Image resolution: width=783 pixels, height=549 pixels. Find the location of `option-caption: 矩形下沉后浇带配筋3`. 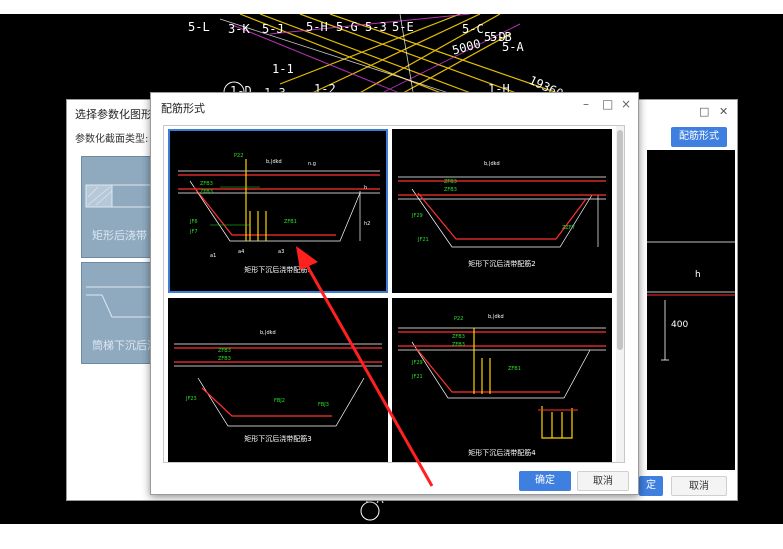

option-caption: 矩形下沉后浇带配筋3 is located at coordinates (278, 439).